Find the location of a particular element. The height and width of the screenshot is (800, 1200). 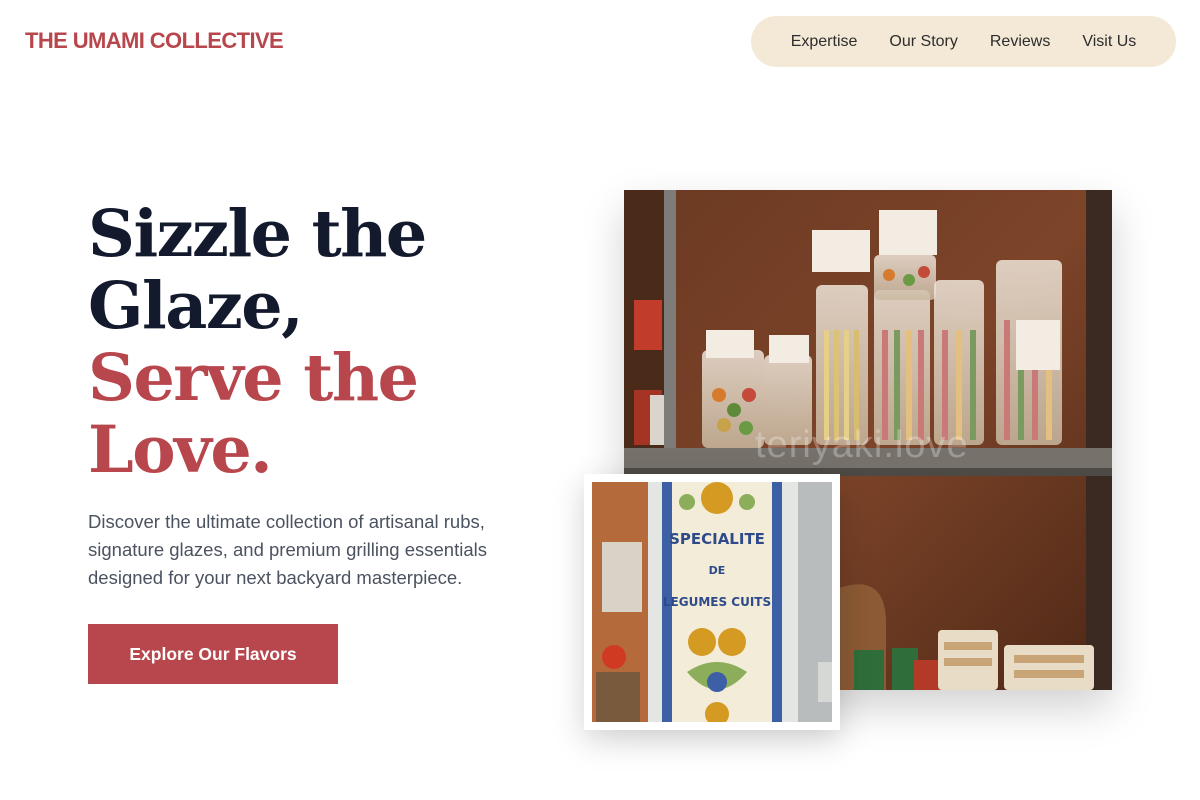

main-nav: Expertise Our Story Reviews Visit Us is located at coordinates (963, 41).